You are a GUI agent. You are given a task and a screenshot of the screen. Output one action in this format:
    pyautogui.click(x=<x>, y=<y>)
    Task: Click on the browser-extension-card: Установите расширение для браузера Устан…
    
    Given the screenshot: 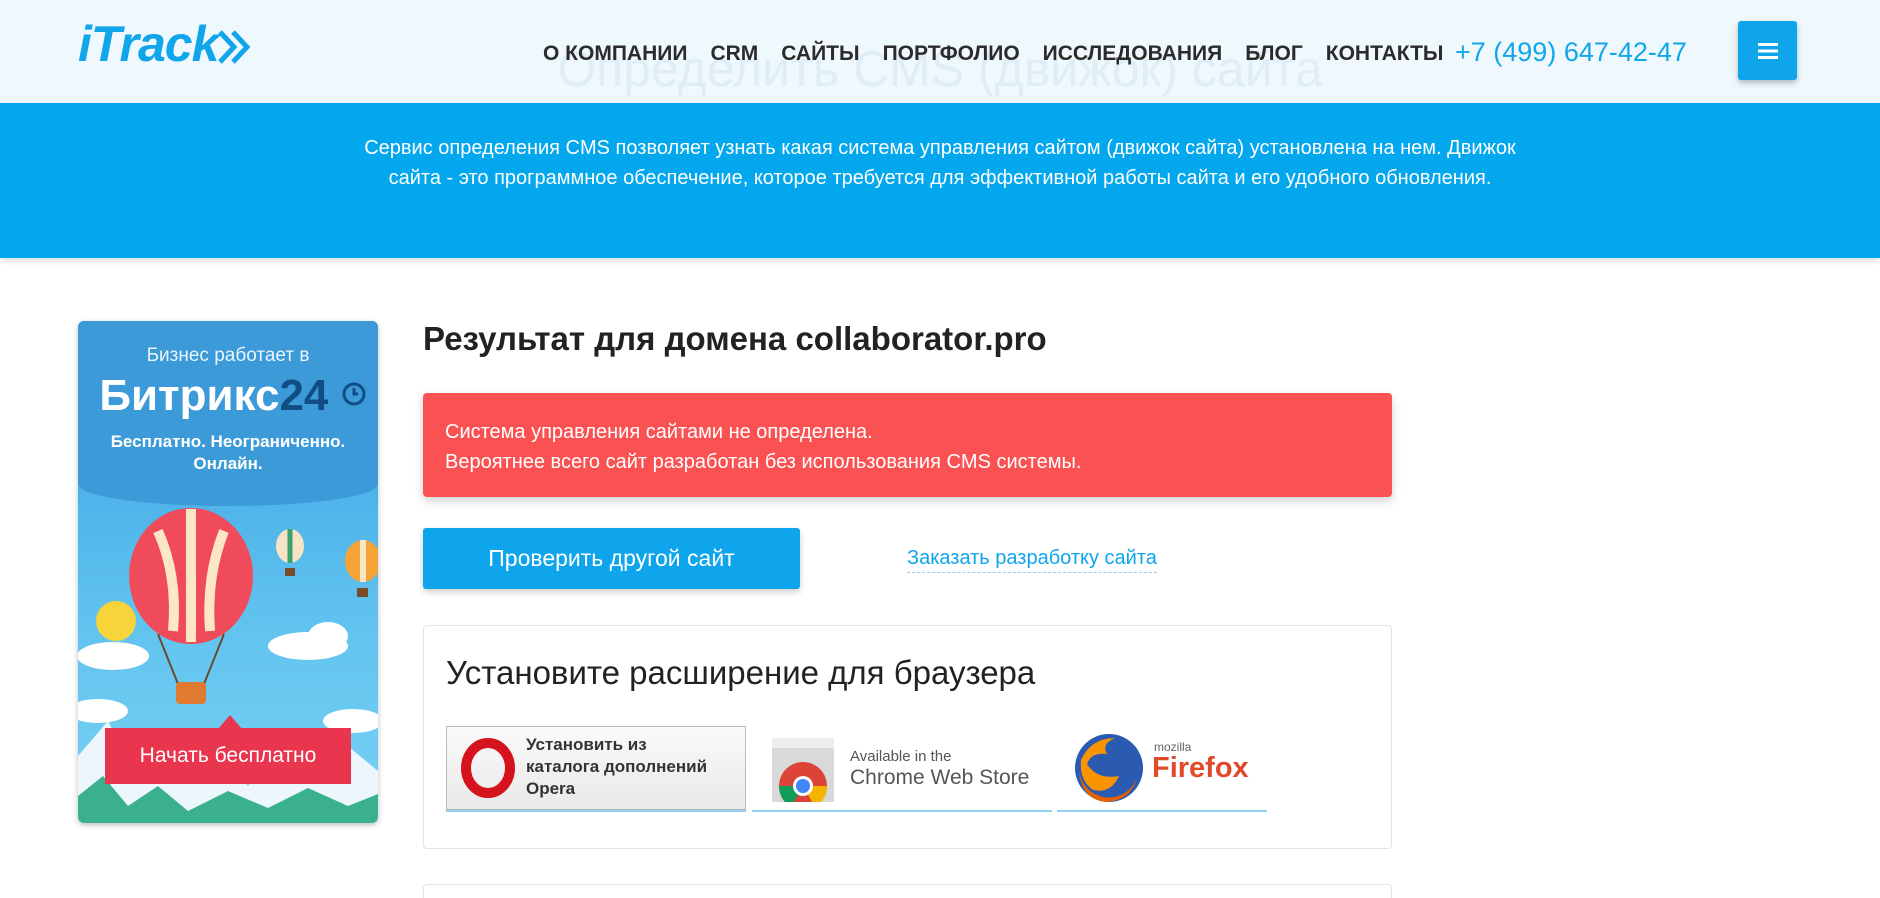 What is the action you would take?
    pyautogui.click(x=907, y=737)
    